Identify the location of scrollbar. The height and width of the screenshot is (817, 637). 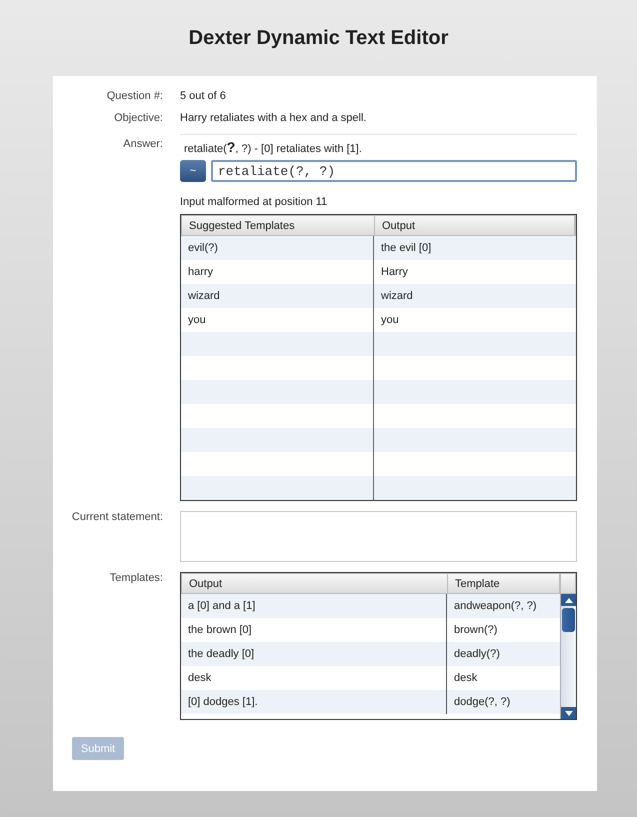
(568, 656).